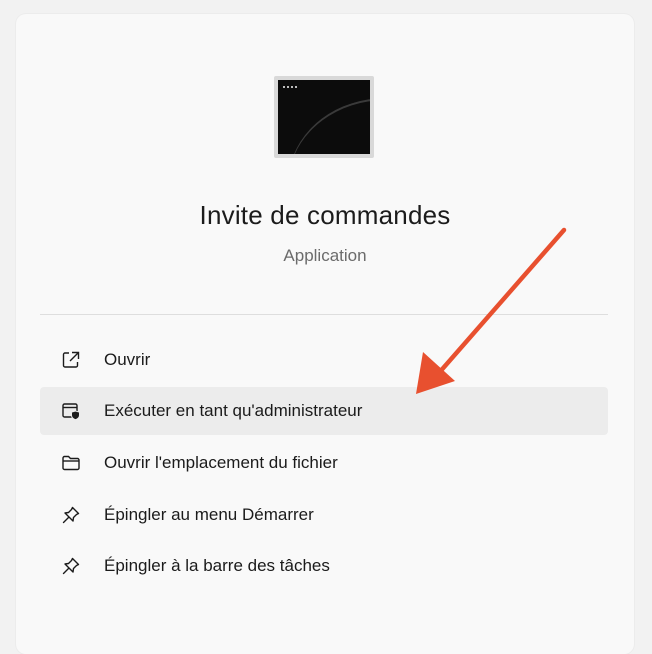  I want to click on menu-item-label: Ouvrir, so click(127, 359).